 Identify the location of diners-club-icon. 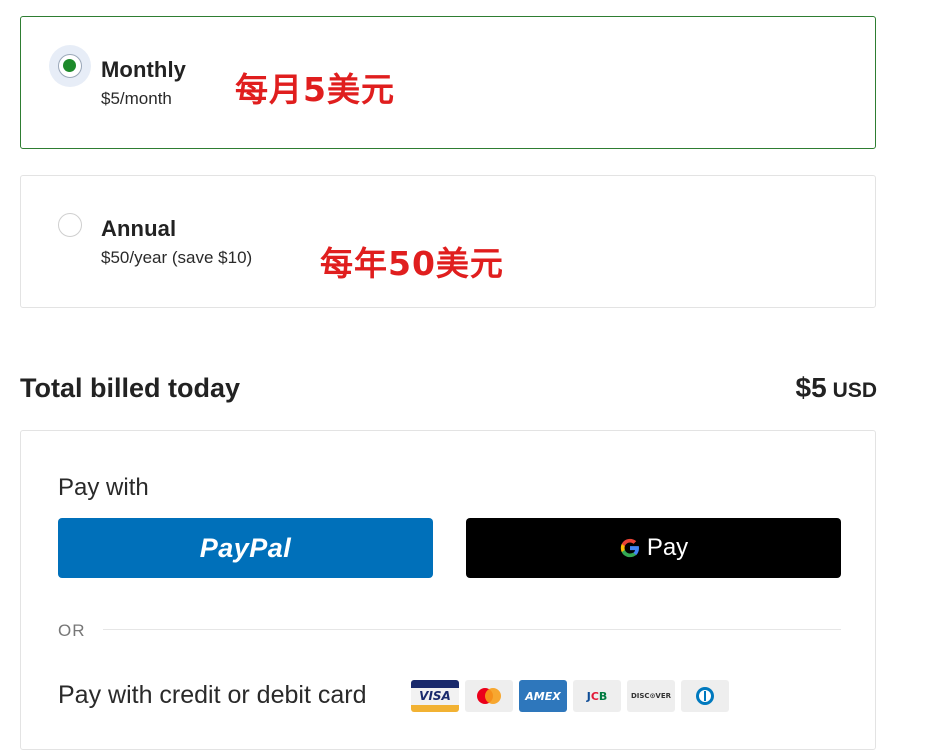
(705, 696).